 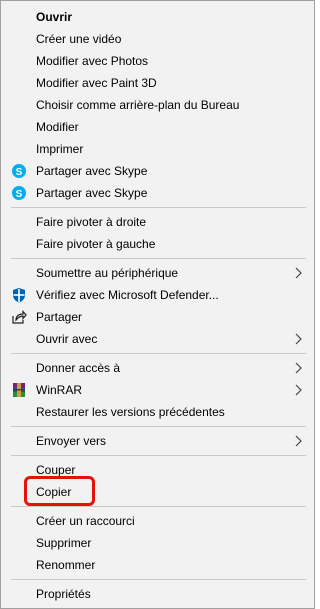 I want to click on menu-item-modifier: Modifier, so click(x=157, y=127).